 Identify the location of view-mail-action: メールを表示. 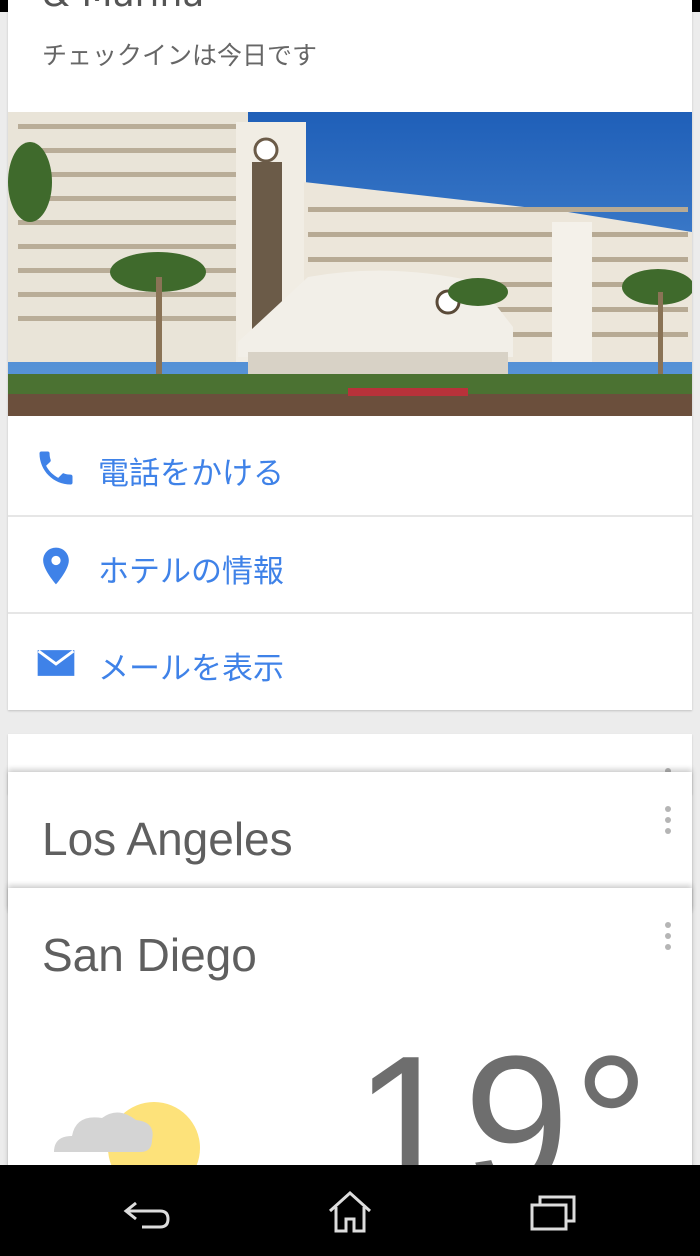
(350, 661).